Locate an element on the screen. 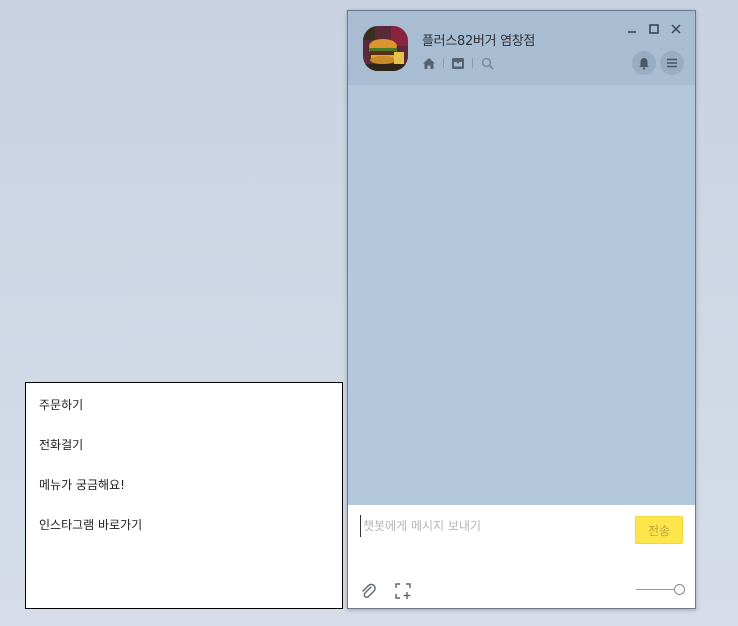 The height and width of the screenshot is (626, 738). input-area: 전송 is located at coordinates (521, 556).